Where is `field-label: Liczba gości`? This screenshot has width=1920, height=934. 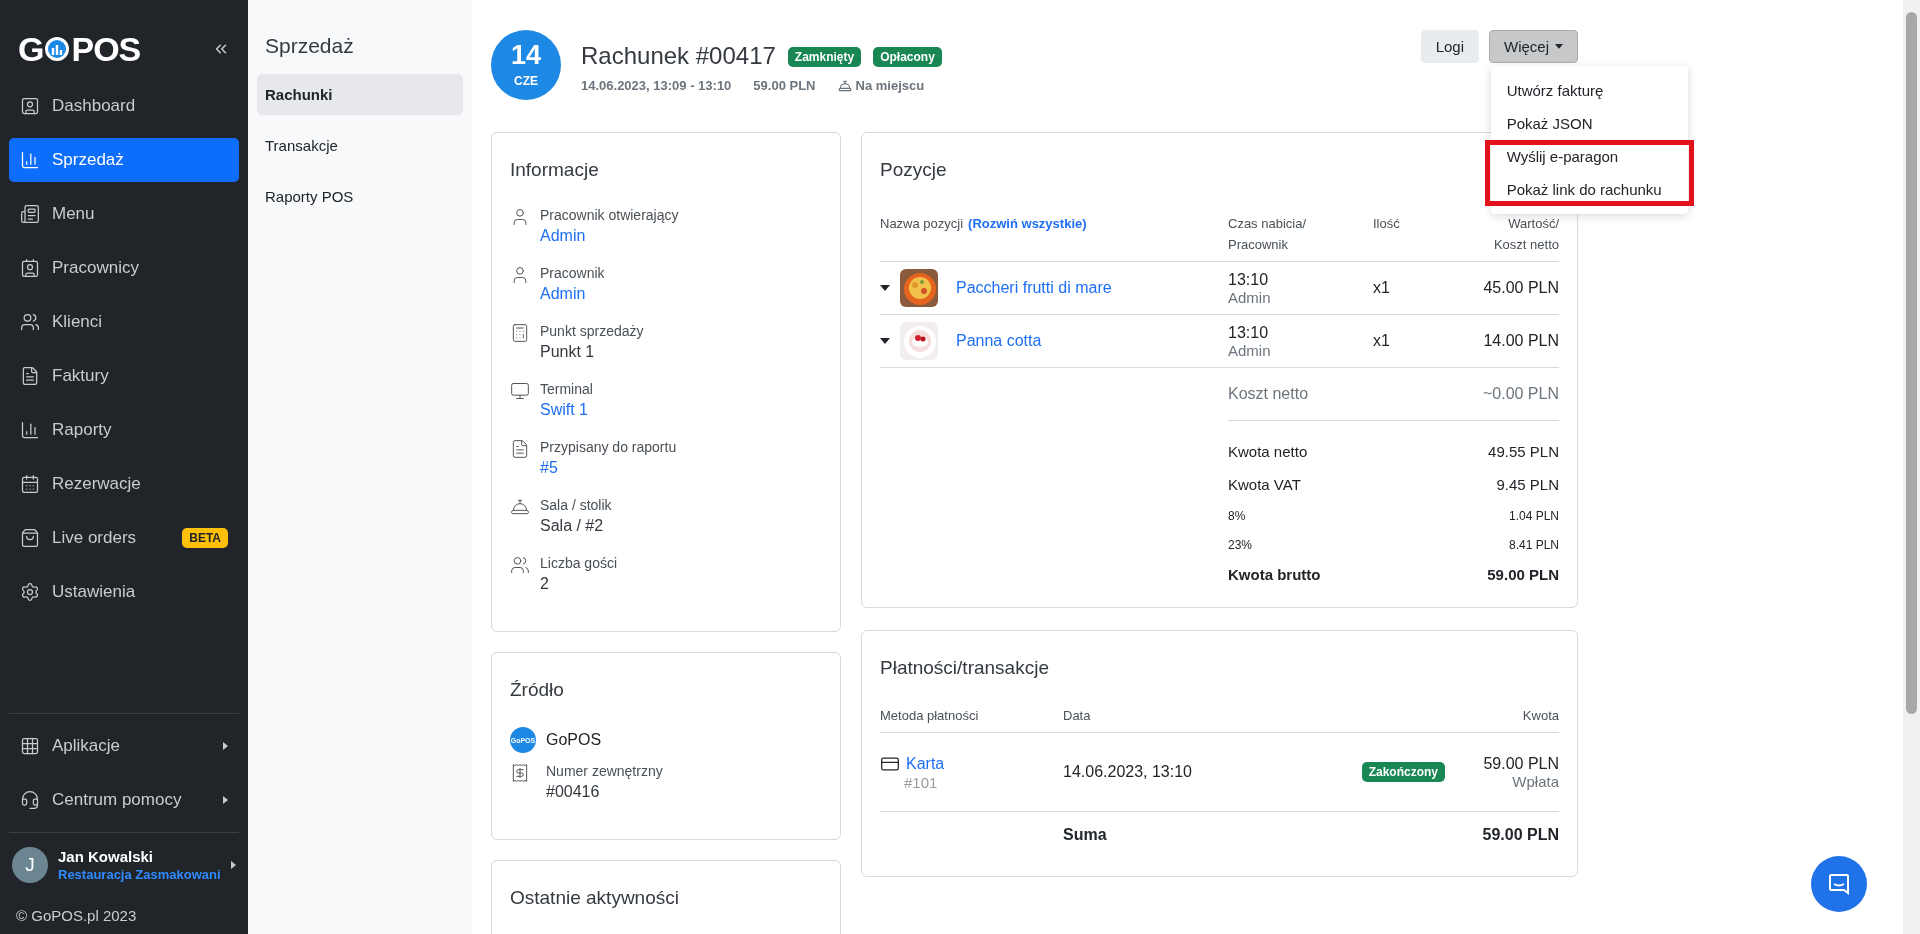 field-label: Liczba gości is located at coordinates (579, 563).